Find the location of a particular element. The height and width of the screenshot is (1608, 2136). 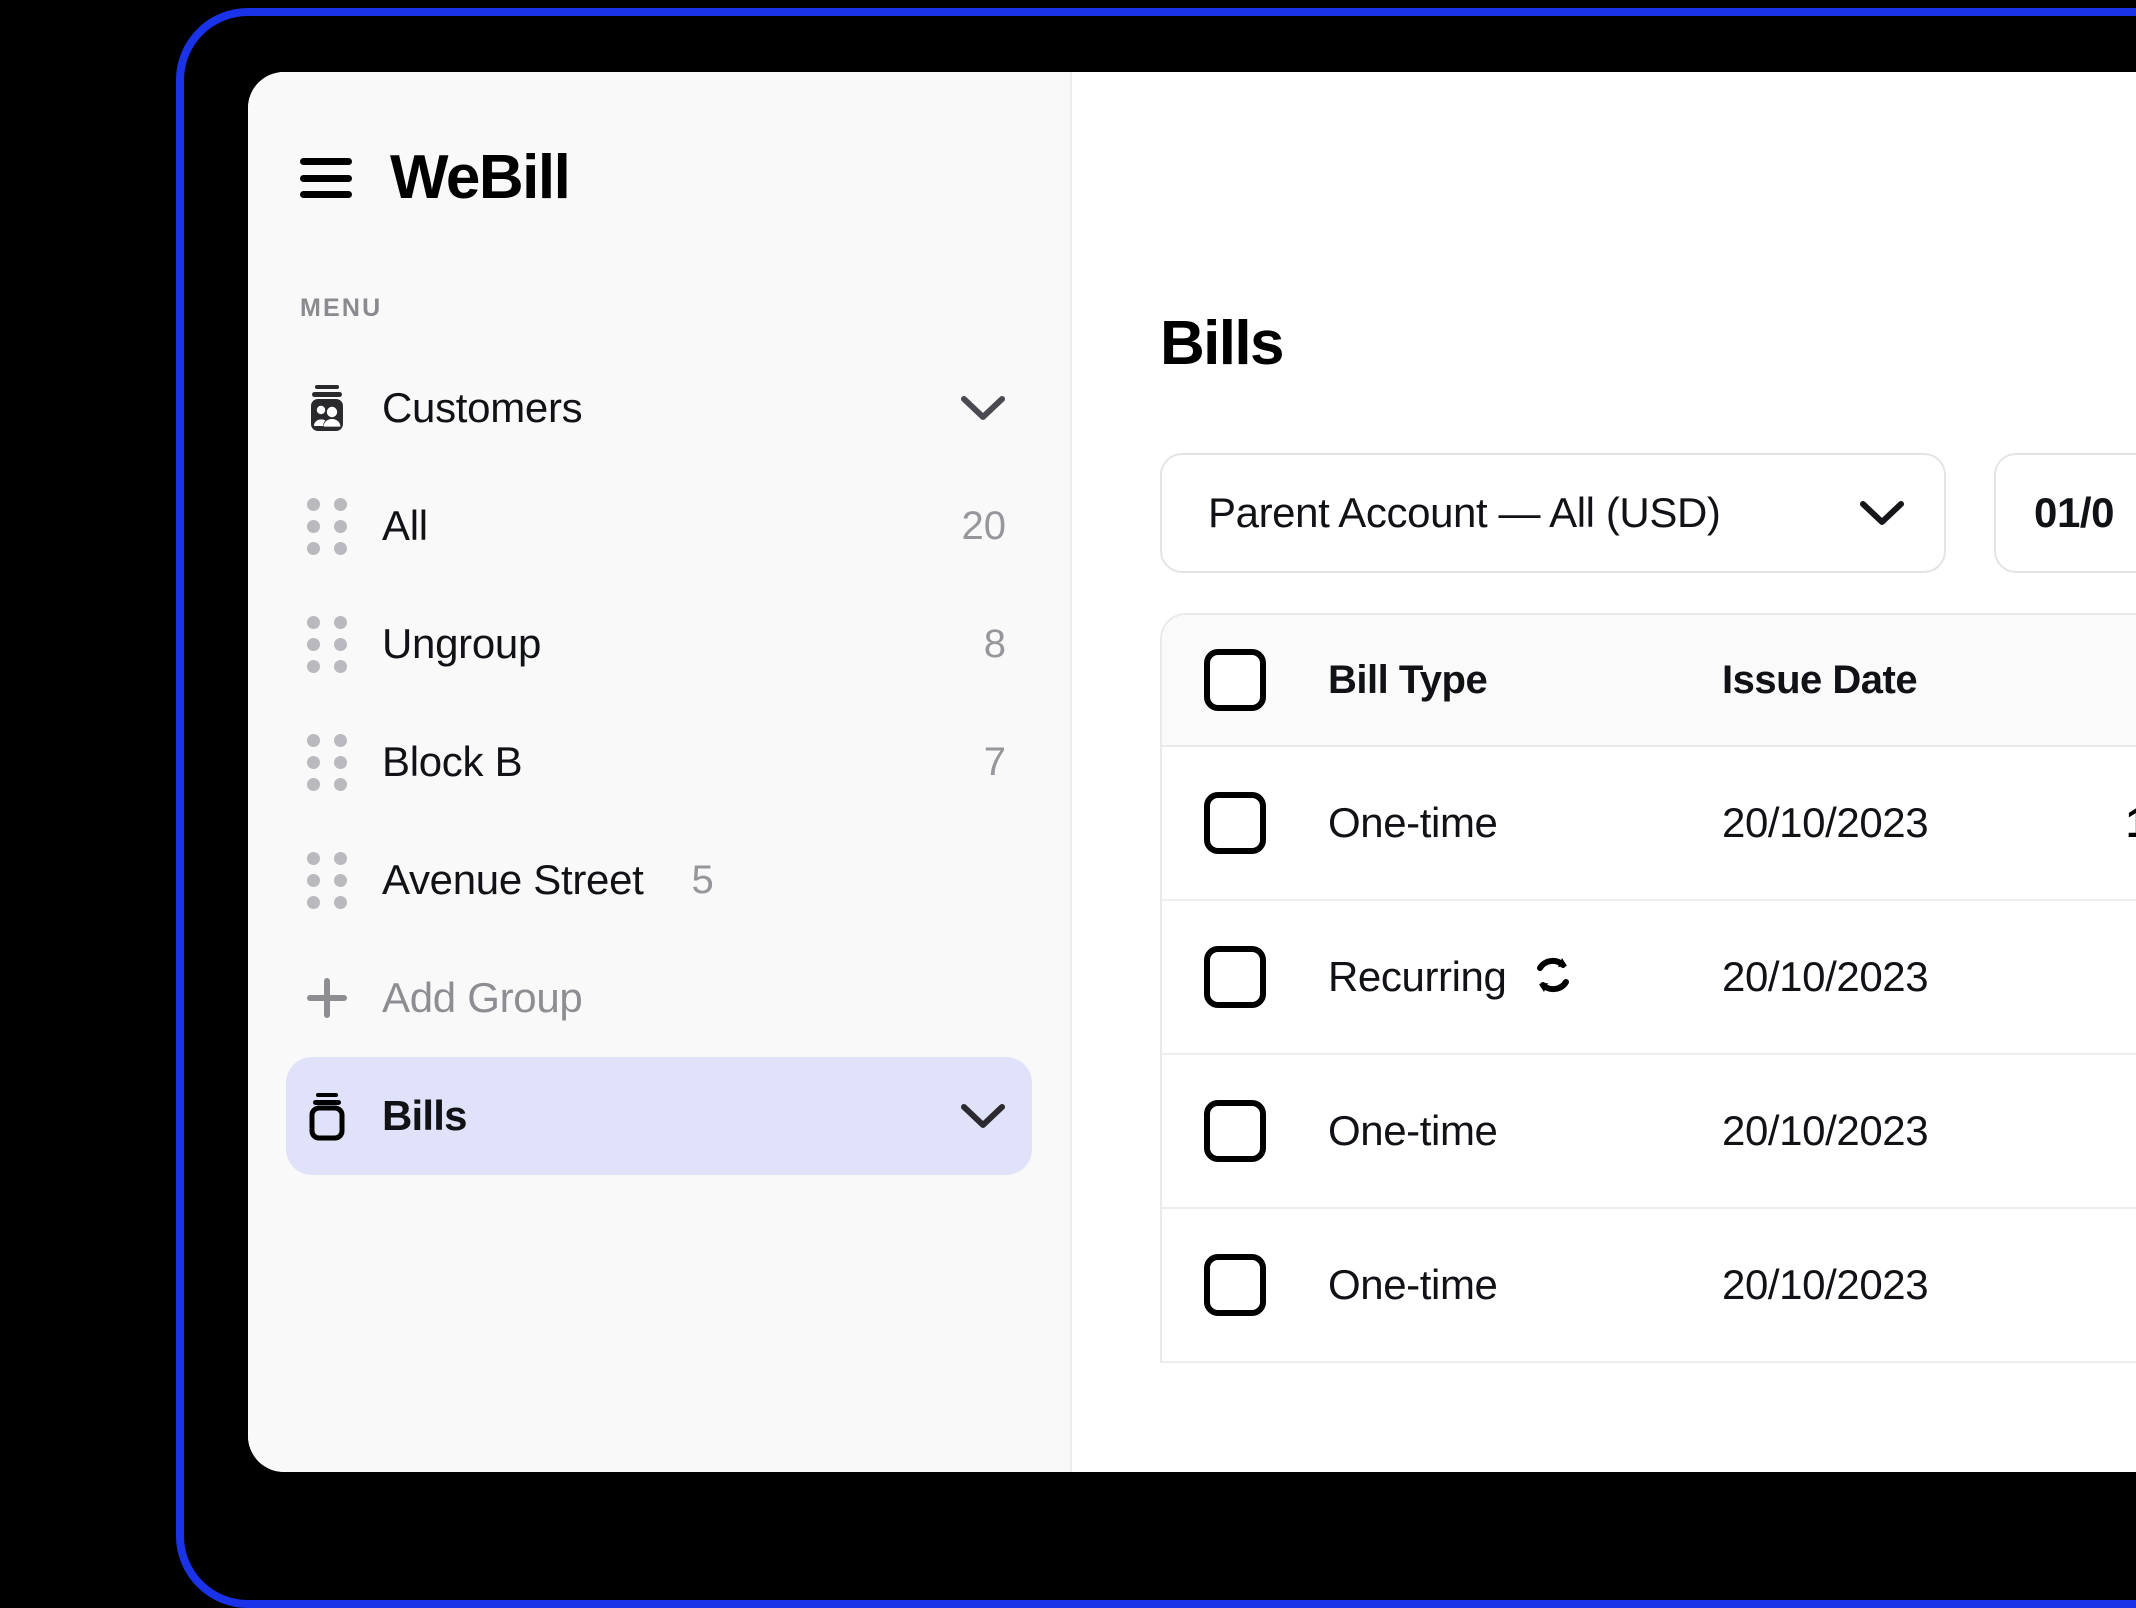

customers-jar-icon is located at coordinates (327, 408).